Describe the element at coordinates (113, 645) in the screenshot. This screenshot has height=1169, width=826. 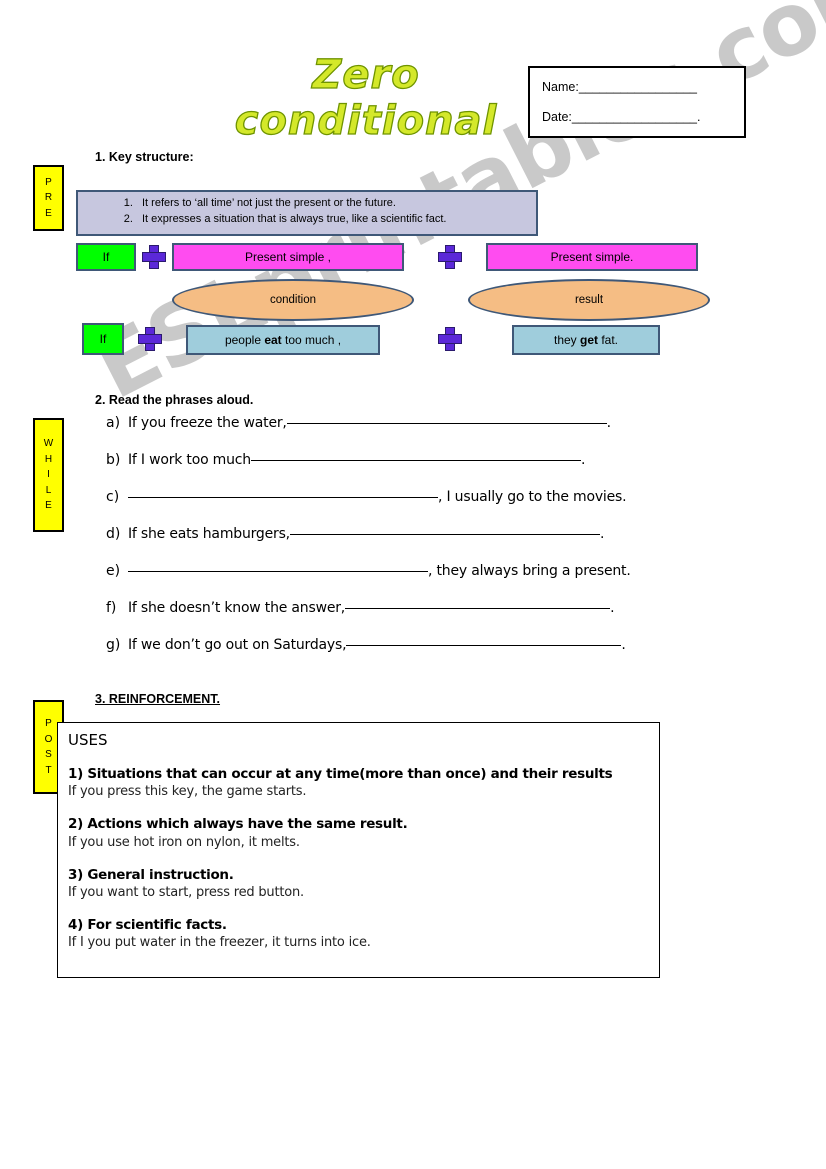
I see `exercise-label: g)` at that location.